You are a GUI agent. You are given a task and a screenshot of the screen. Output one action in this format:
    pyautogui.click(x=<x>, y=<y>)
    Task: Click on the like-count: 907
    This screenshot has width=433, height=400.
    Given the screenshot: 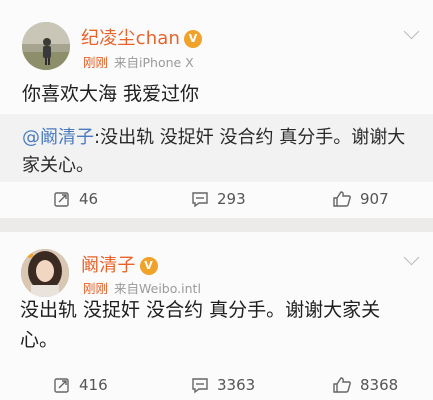 What is the action you would take?
    pyautogui.click(x=374, y=199)
    